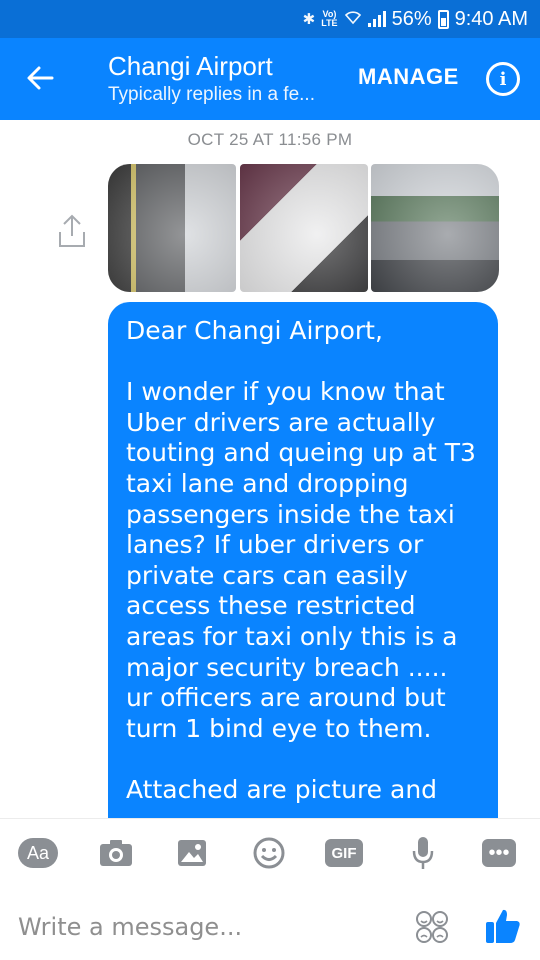 Image resolution: width=540 pixels, height=960 pixels. Describe the element at coordinates (72, 231) in the screenshot. I see `share-icon` at that location.